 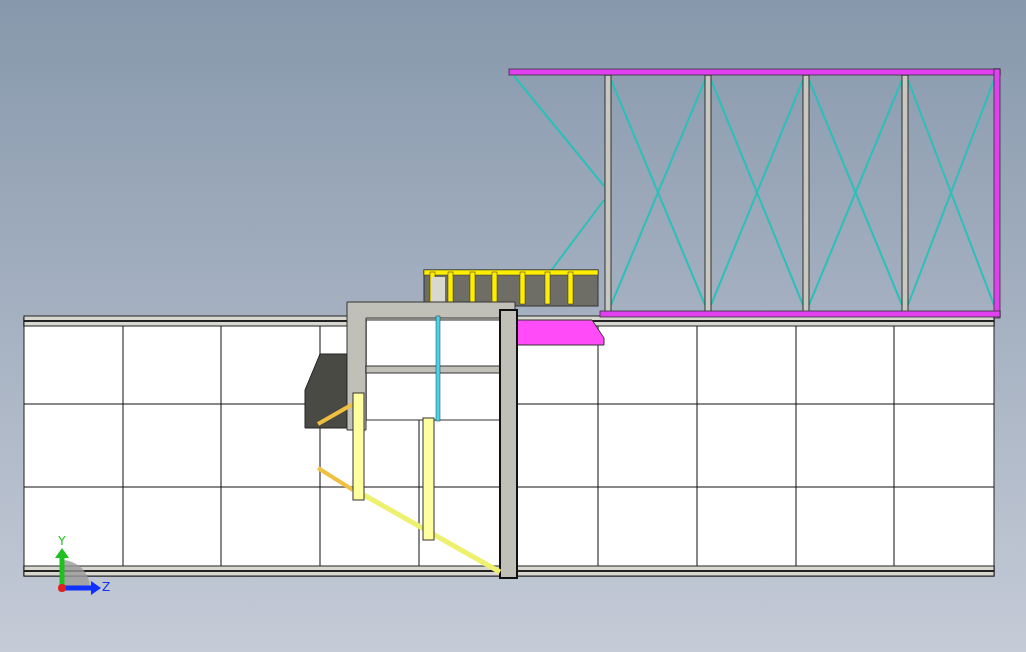 I want to click on axis-triad-icon, so click(x=78, y=571).